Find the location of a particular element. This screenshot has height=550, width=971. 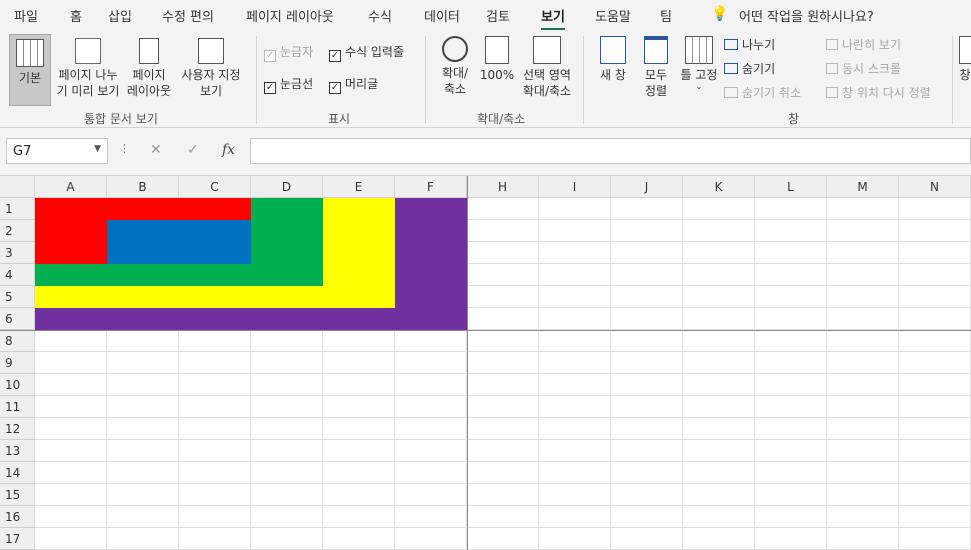

headings-checkbox: ✓ 머리글 is located at coordinates (353, 85).